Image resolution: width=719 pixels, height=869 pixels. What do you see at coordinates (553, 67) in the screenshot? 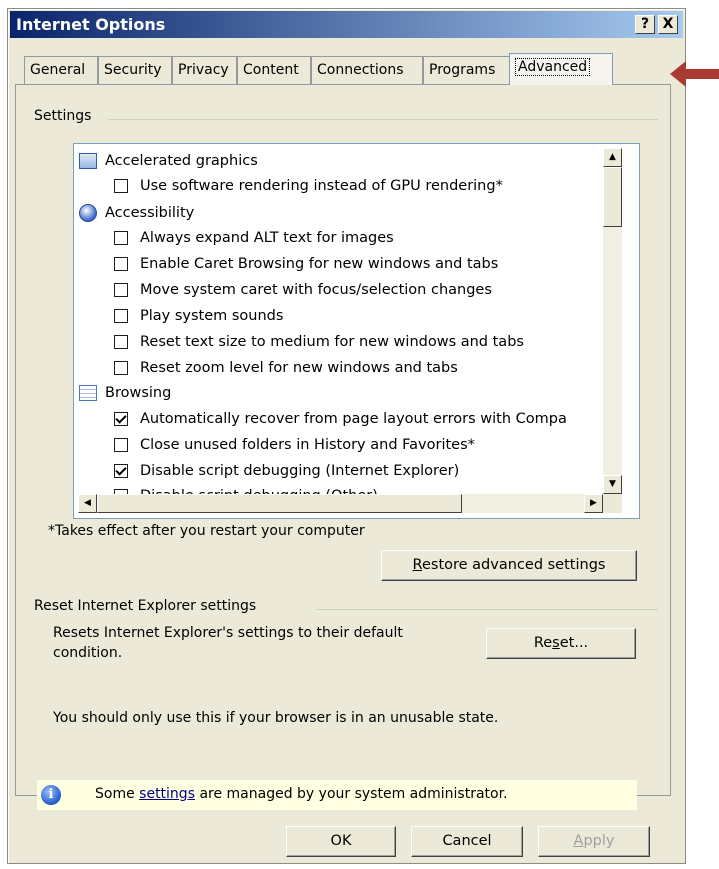
I see `tab-advanced-label: Advanced` at bounding box center [553, 67].